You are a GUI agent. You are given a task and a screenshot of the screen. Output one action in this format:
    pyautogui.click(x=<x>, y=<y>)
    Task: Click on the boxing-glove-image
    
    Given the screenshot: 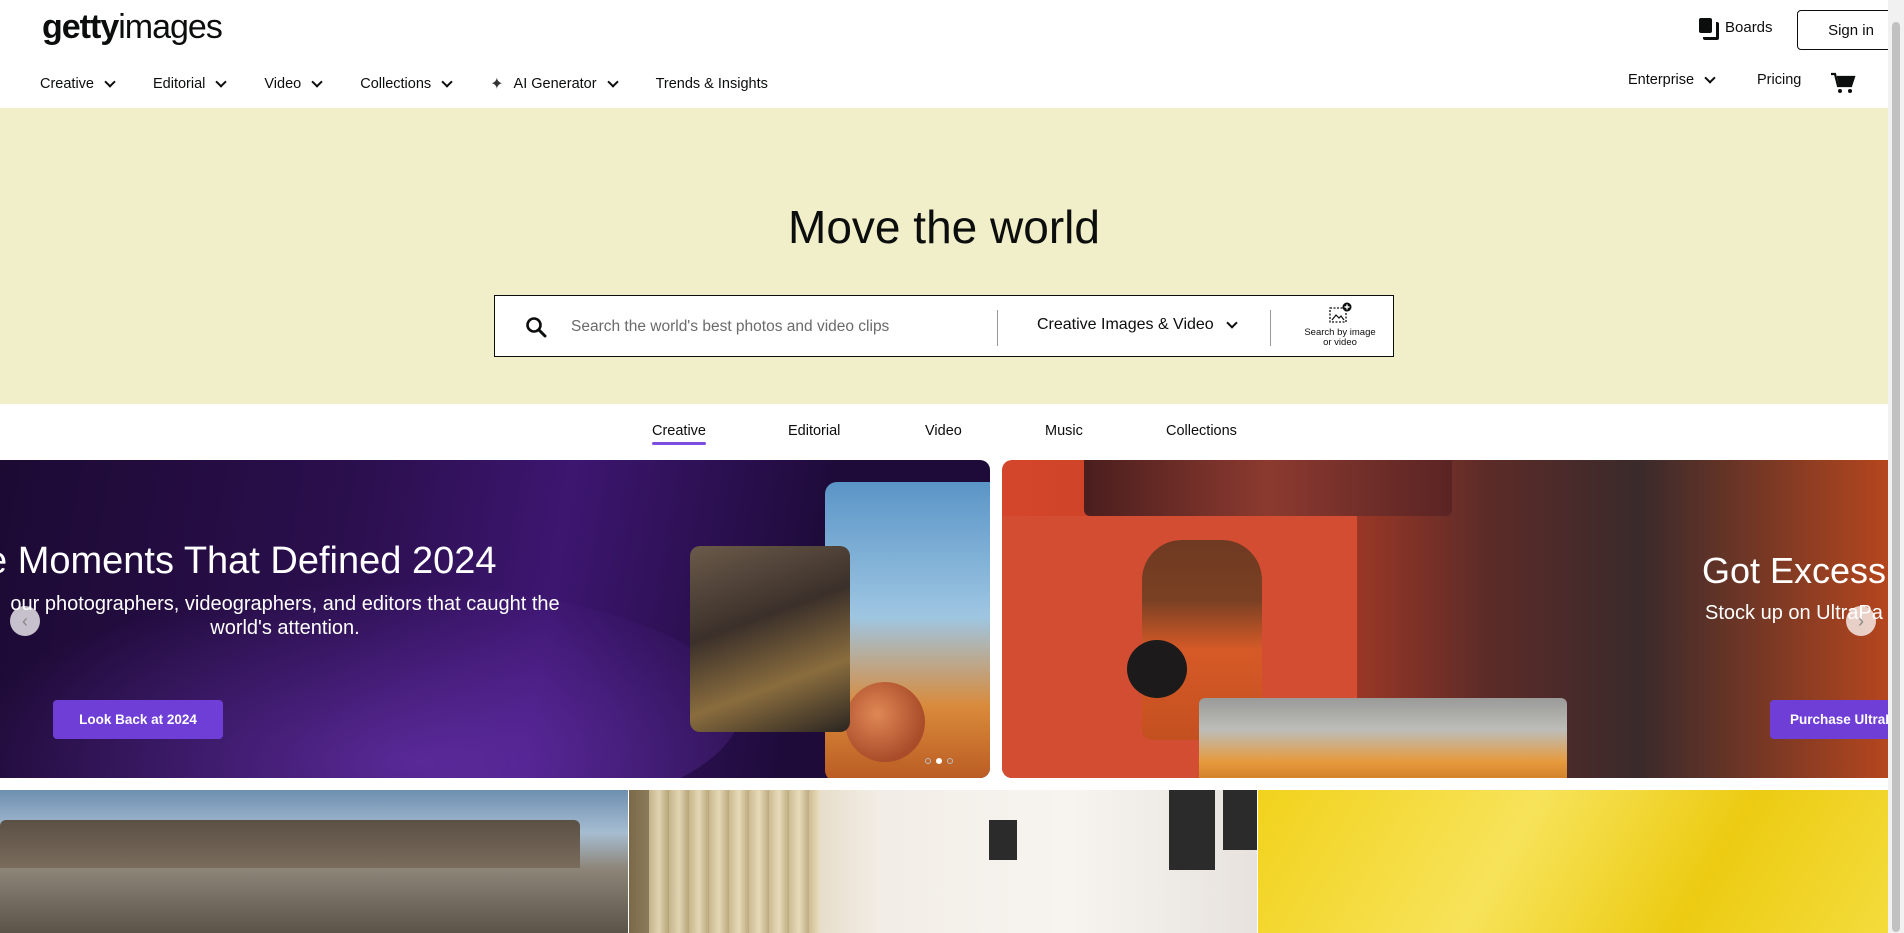 What is the action you would take?
    pyautogui.click(x=1157, y=669)
    